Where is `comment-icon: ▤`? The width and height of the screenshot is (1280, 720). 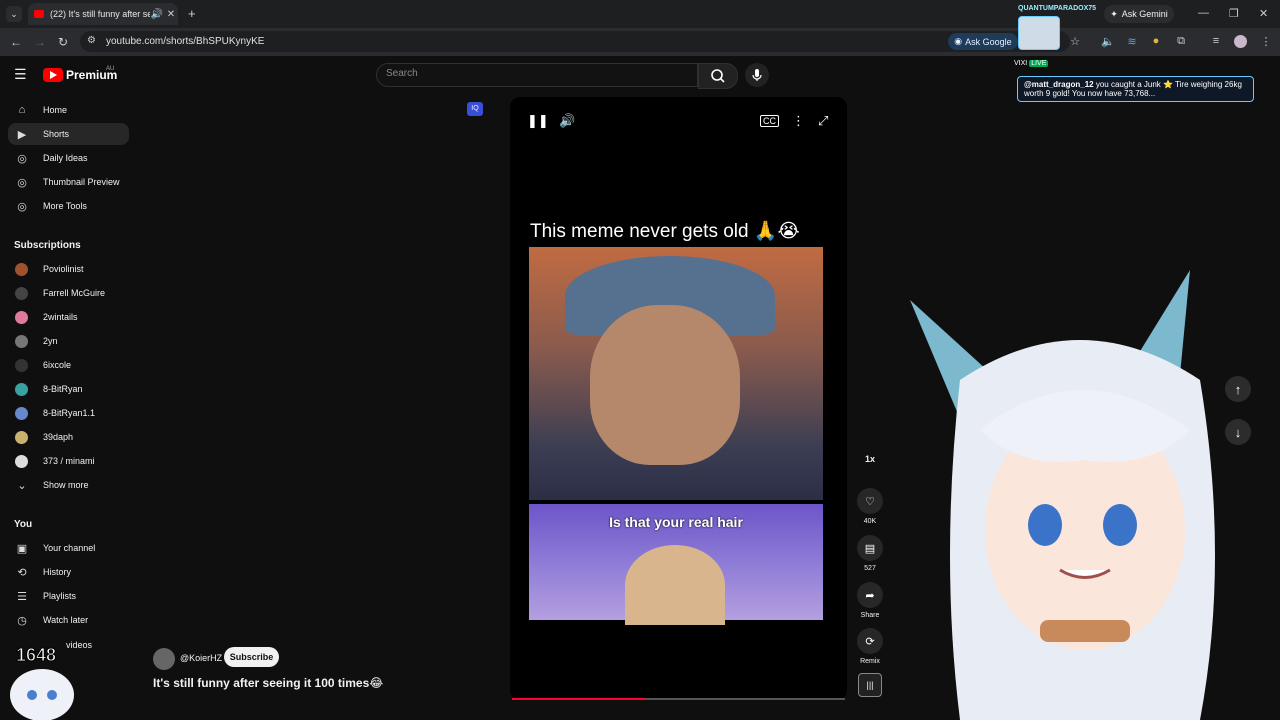 comment-icon: ▤ is located at coordinates (870, 548).